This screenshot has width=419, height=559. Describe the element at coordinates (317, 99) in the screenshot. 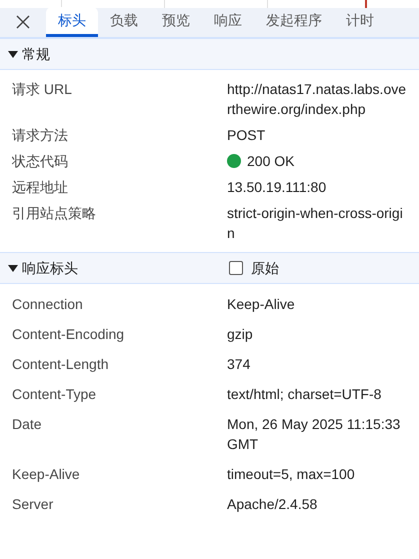

I see `header-value: http://natas17.natas.labs.overthewire.org/index.php` at that location.